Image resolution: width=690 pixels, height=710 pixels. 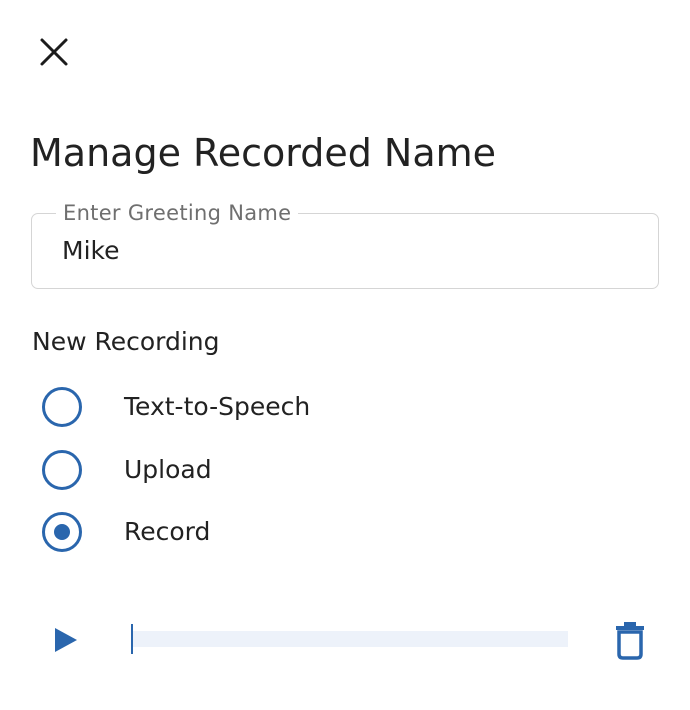 I want to click on trash-icon, so click(x=630, y=641).